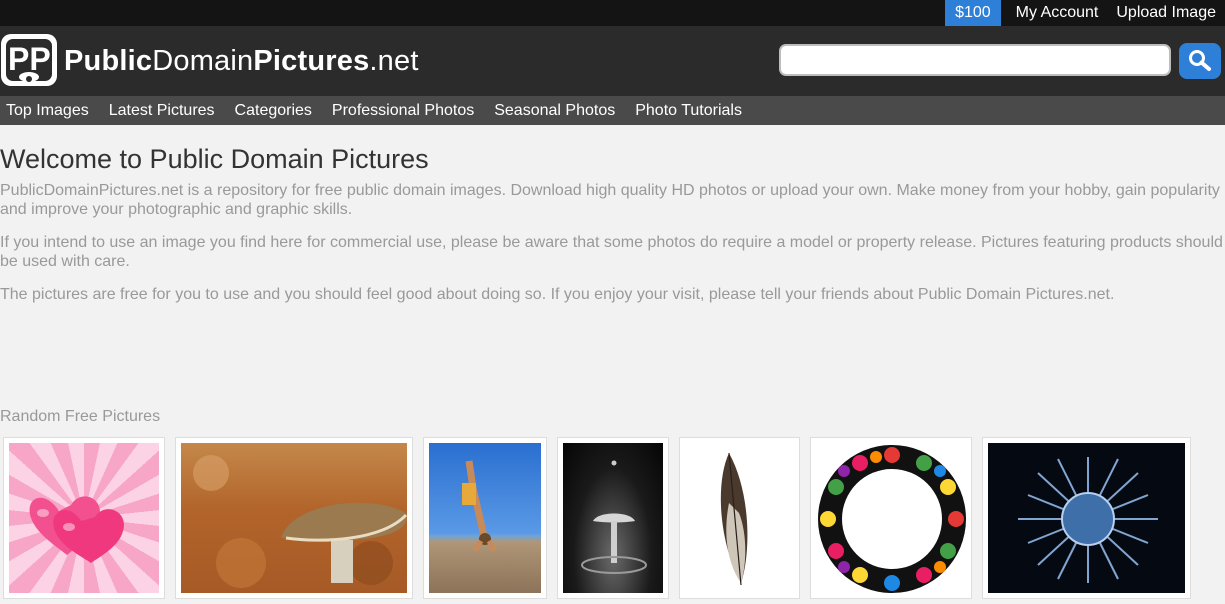 This screenshot has width=1225, height=604. I want to click on handstand-image, so click(480, 506).